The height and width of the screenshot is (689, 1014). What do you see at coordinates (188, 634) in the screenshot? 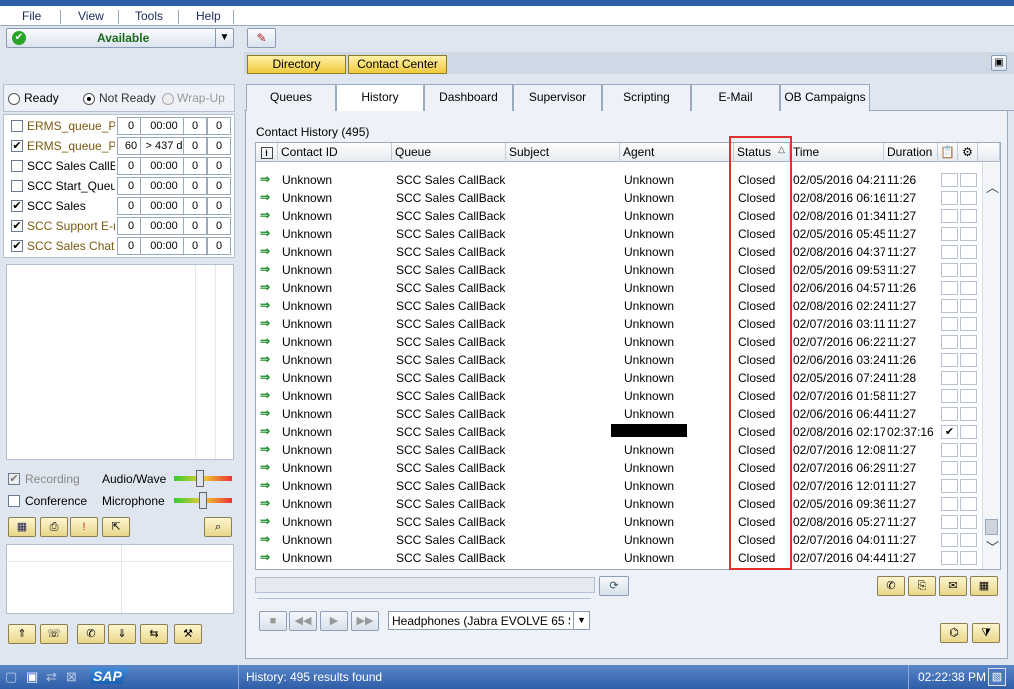
I see `settings-wrench-icon: ⚒` at bounding box center [188, 634].